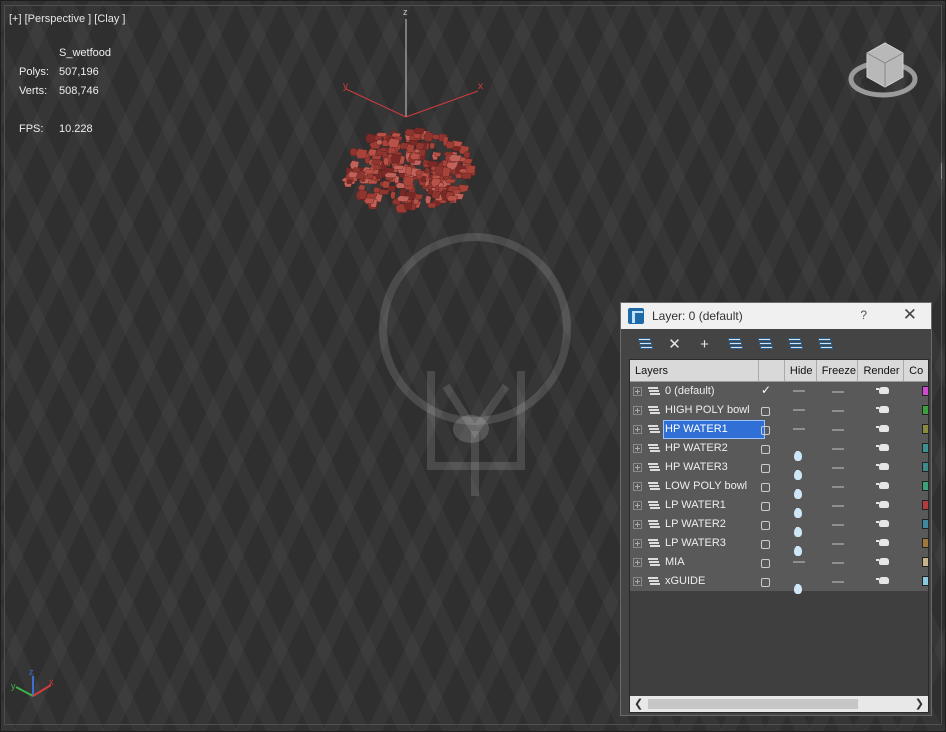 The image size is (946, 732). I want to click on delete-layer-icon: ✕, so click(674, 344).